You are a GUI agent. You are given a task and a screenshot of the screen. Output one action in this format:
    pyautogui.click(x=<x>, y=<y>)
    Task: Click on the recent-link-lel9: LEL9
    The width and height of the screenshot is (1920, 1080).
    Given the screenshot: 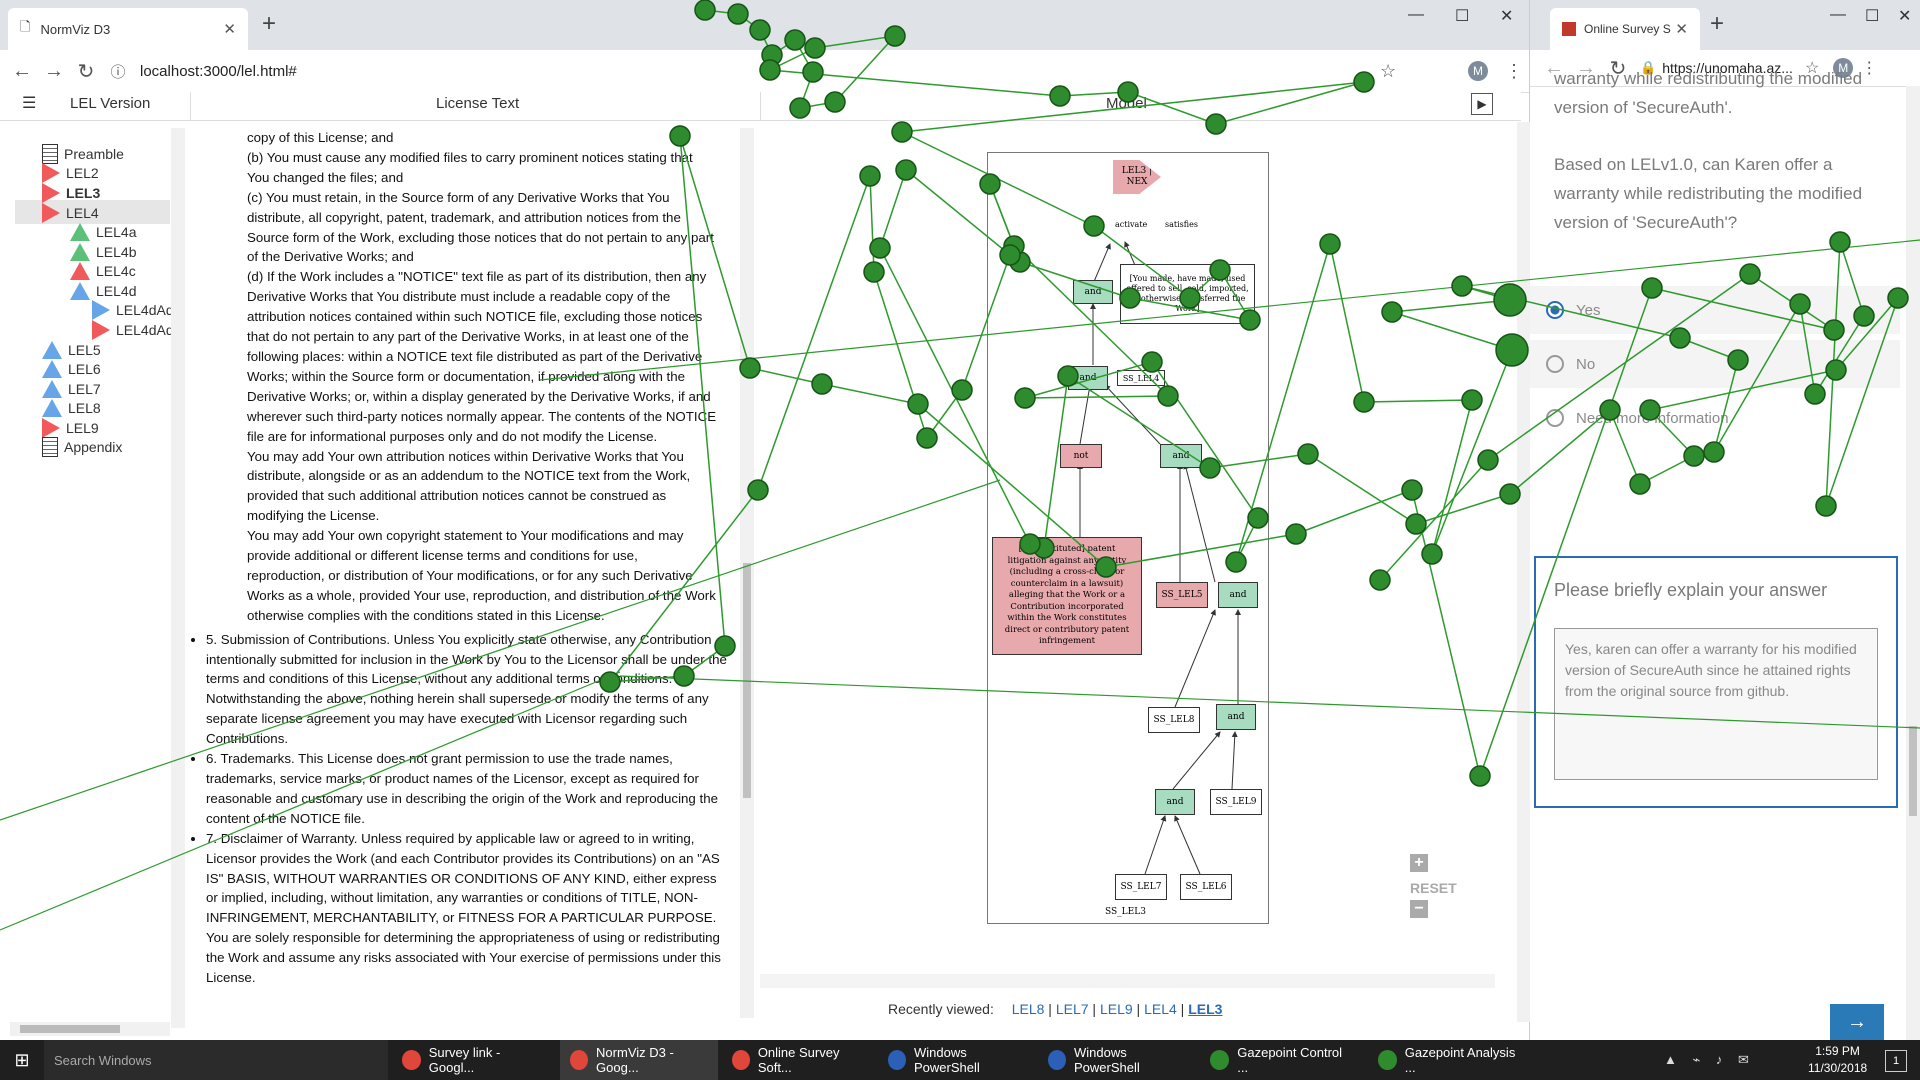 What is the action you would take?
    pyautogui.click(x=1116, y=1009)
    